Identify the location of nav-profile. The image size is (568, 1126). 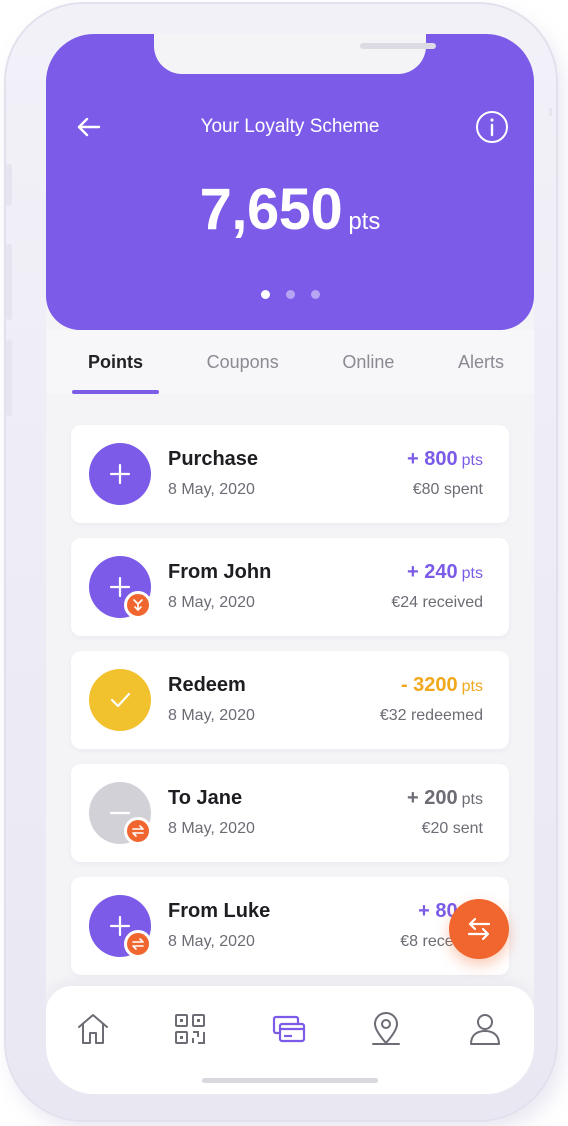
(485, 1029).